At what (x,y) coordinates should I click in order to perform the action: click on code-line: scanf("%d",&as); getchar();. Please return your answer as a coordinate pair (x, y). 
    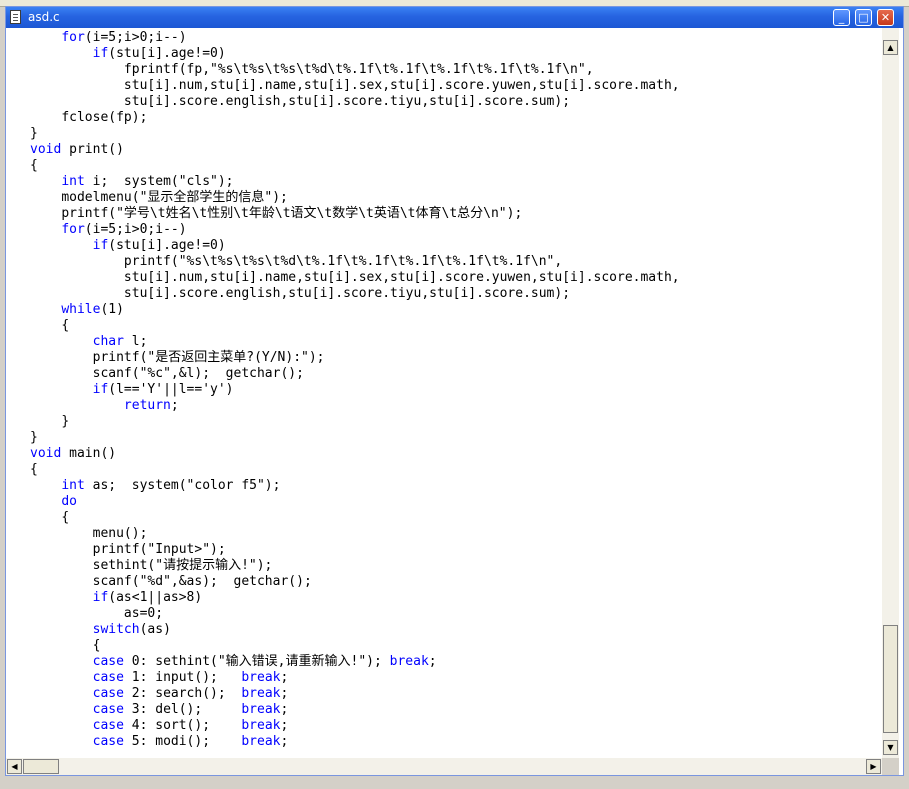
    Looking at the image, I should click on (171, 582).